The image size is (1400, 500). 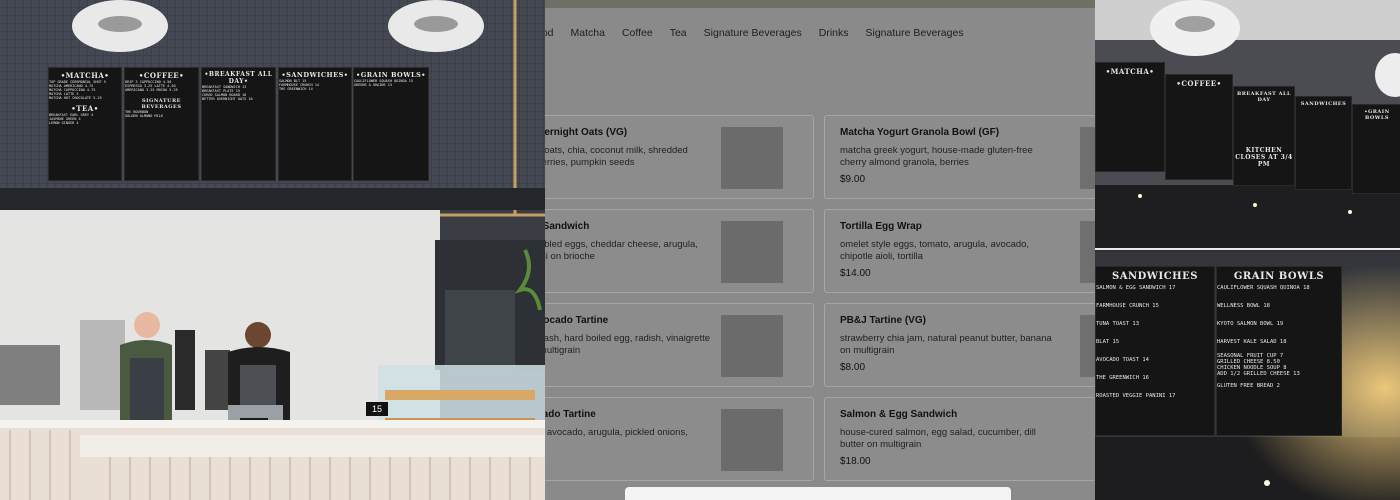 What do you see at coordinates (853, 179) in the screenshot?
I see `item-price: $9.00` at bounding box center [853, 179].